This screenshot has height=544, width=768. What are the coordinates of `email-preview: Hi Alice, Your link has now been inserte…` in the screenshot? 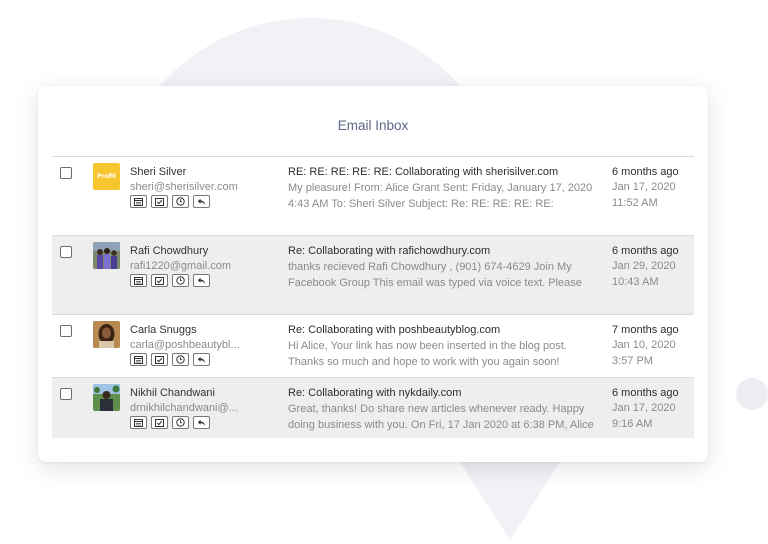 It's located at (427, 354).